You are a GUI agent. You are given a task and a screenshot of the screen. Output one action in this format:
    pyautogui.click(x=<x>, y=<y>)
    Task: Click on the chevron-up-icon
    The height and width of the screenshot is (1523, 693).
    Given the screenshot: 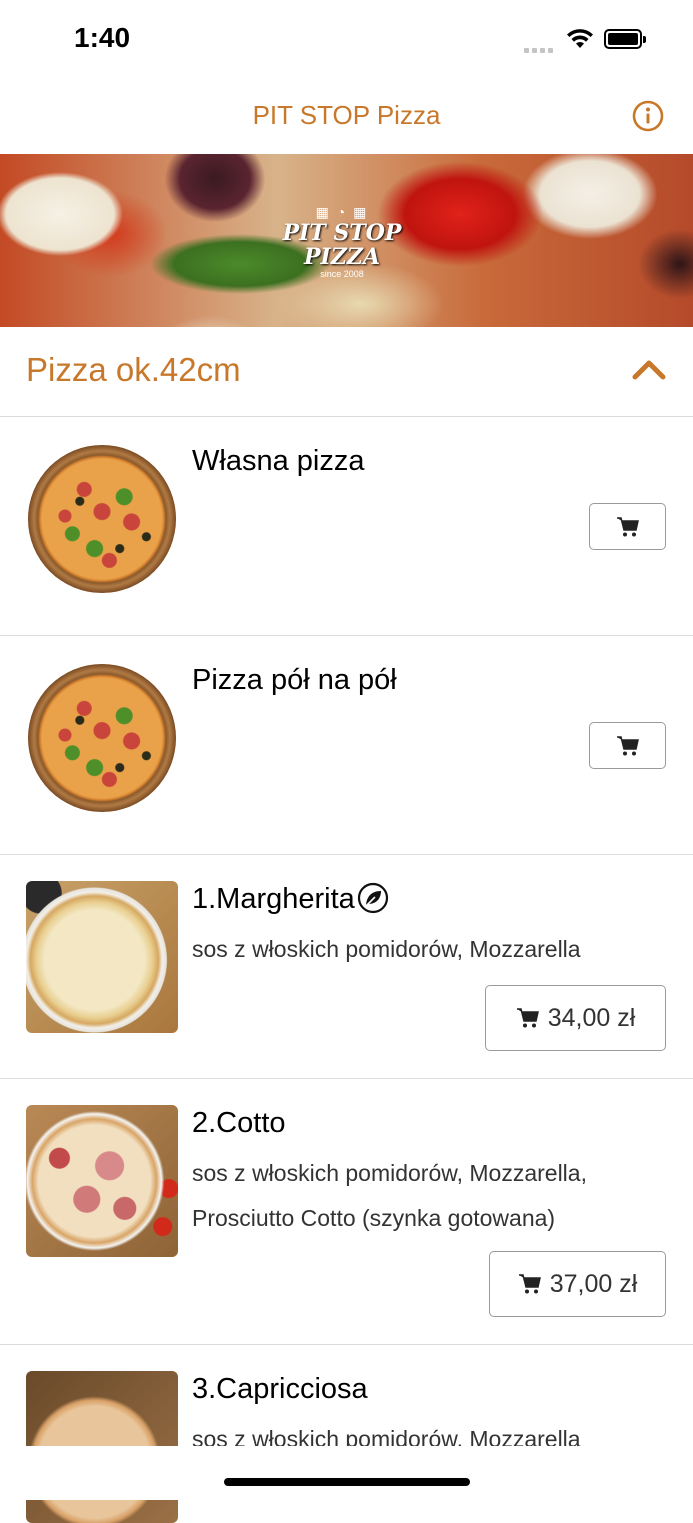 What is the action you would take?
    pyautogui.click(x=649, y=369)
    